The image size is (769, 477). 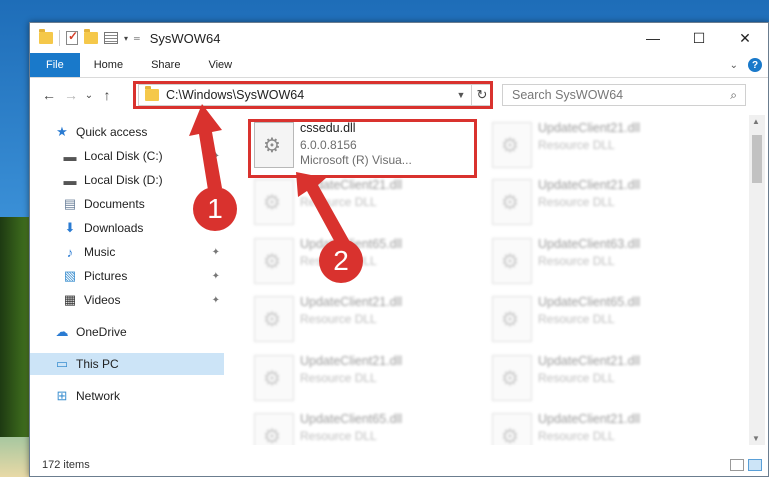 I want to click on window-title: SysWOW64, so click(x=185, y=38).